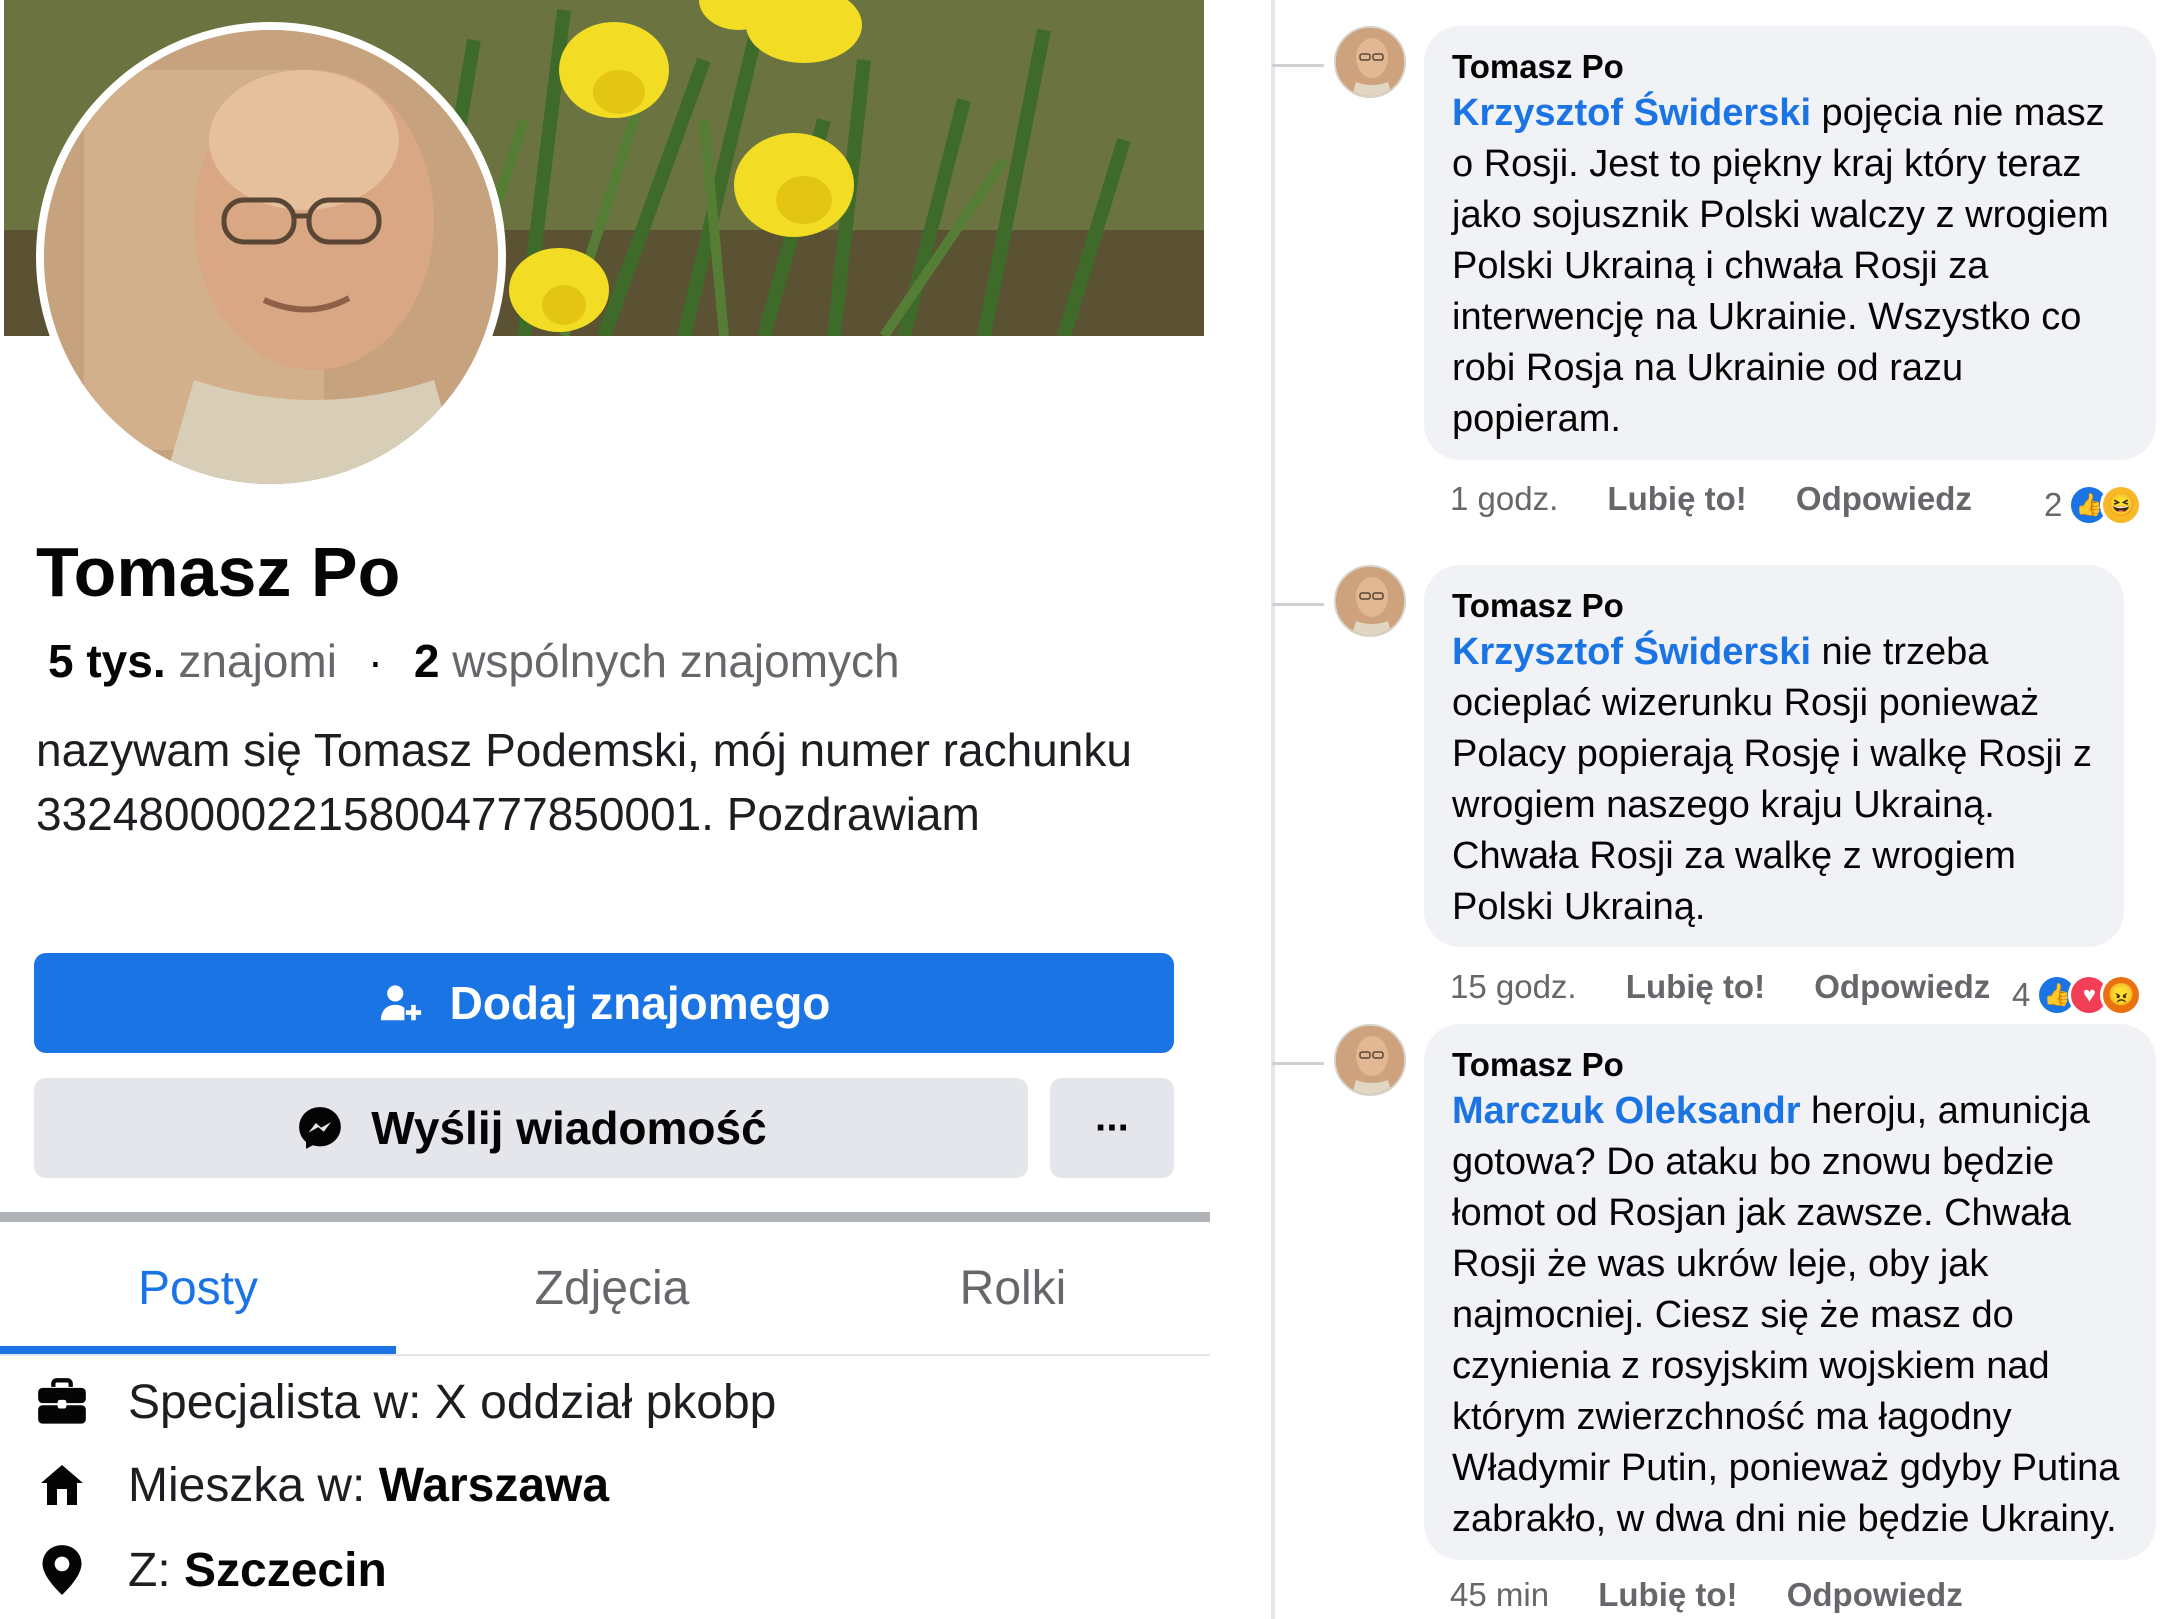 Image resolution: width=2161 pixels, height=1619 pixels. Describe the element at coordinates (1958, 113) in the screenshot. I see `comment-line: pojęcia nie masz` at that location.